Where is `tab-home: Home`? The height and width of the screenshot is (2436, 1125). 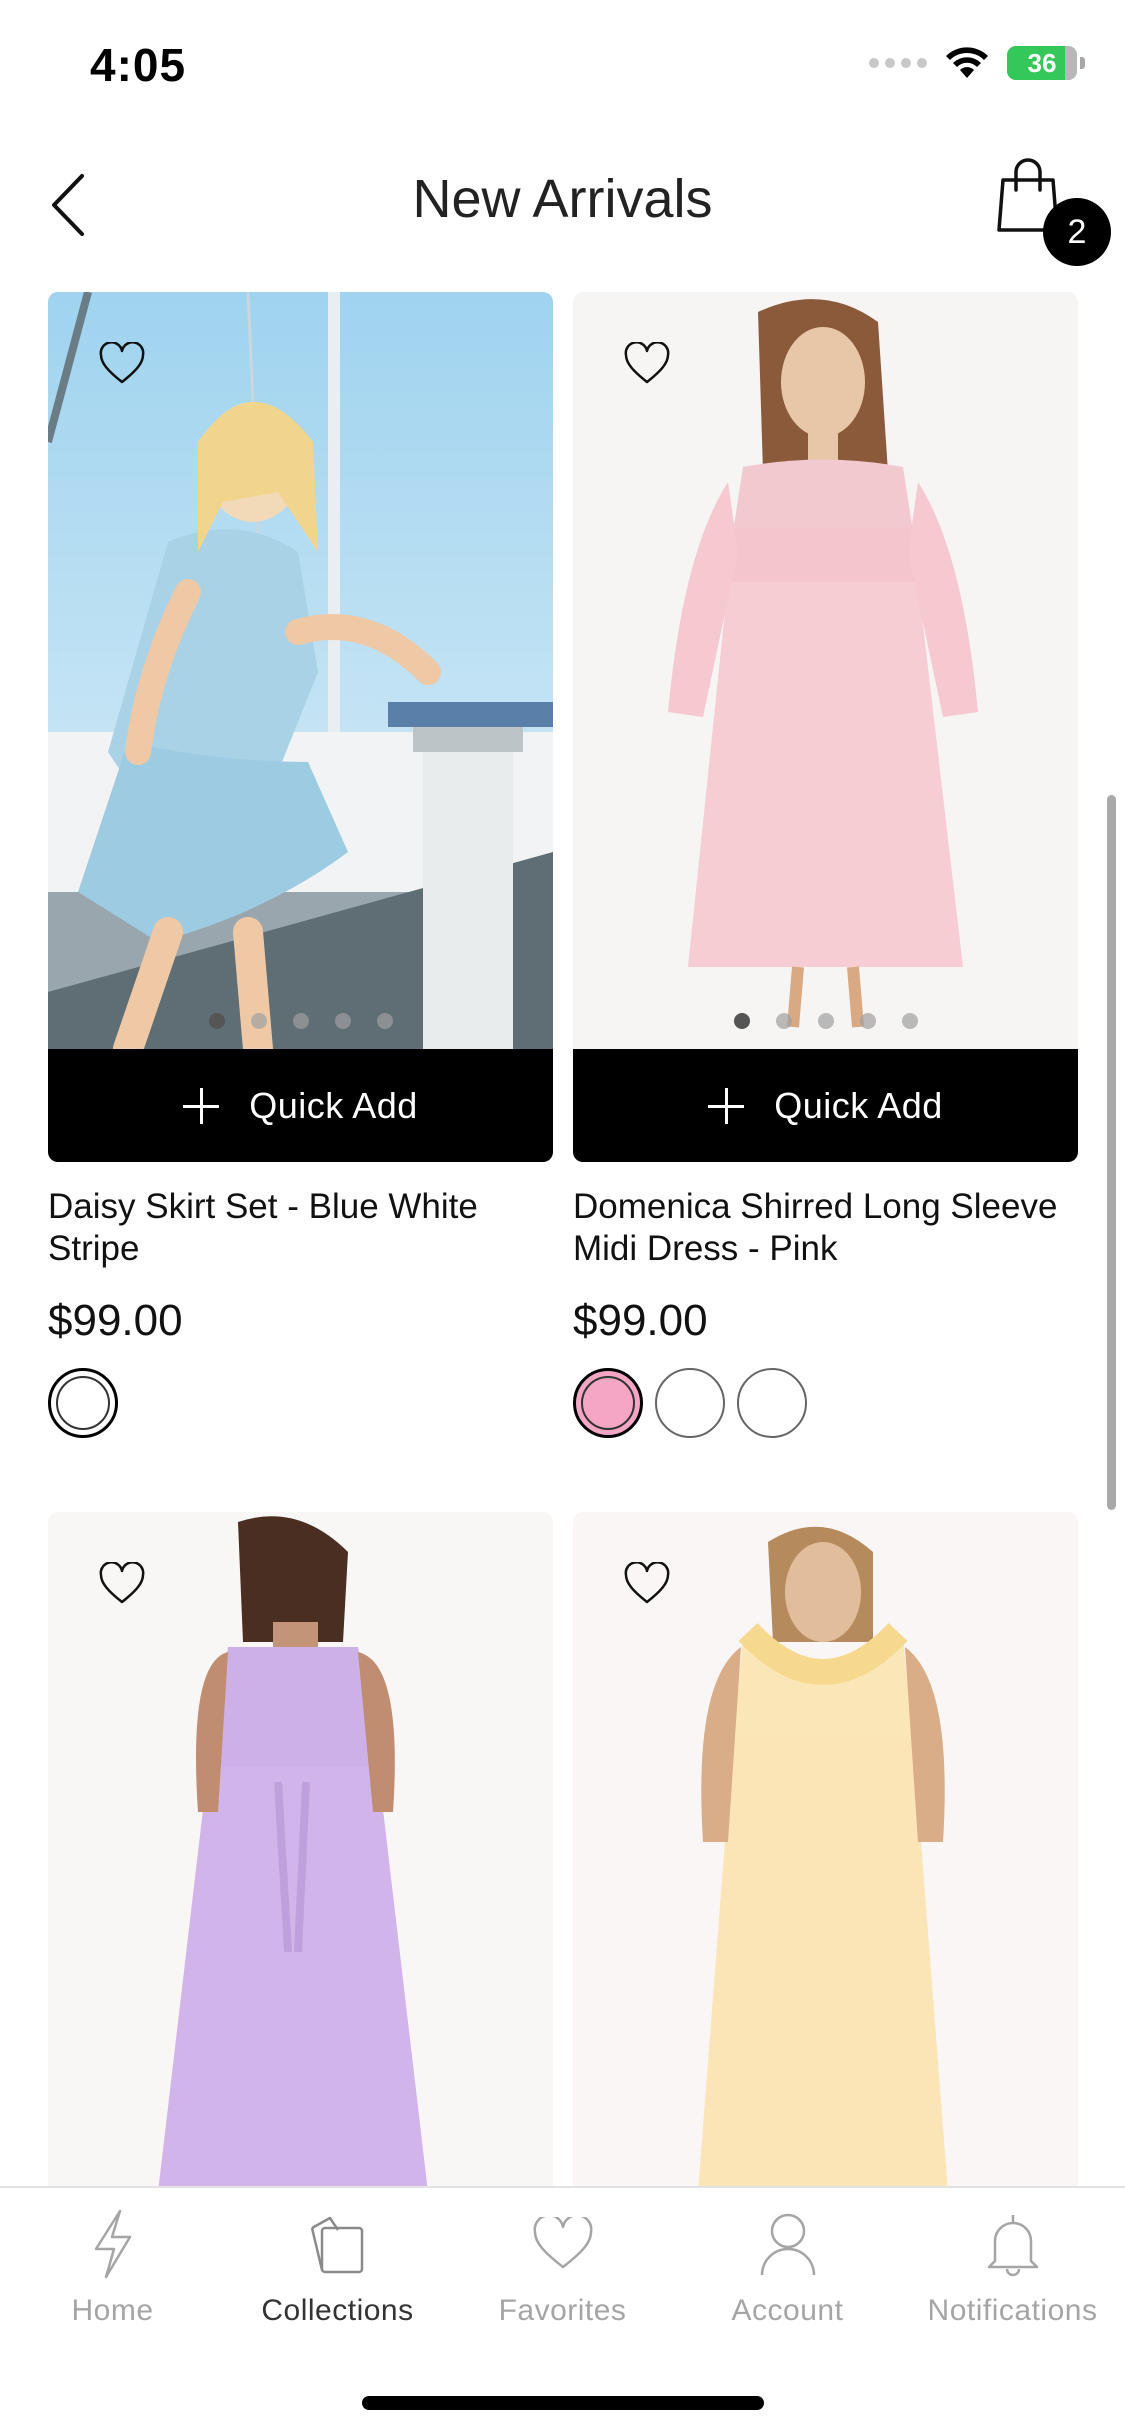 tab-home: Home is located at coordinates (112, 2278).